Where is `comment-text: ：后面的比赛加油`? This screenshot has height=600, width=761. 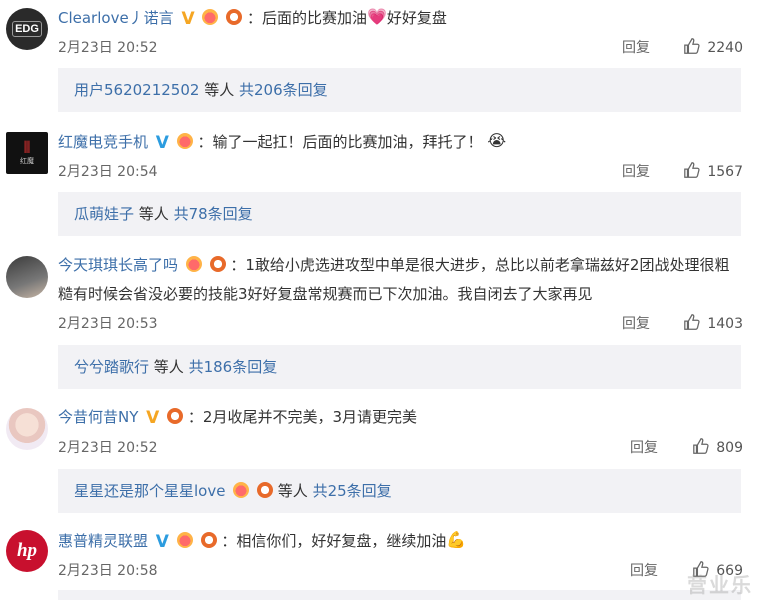 comment-text: ：后面的比赛加油 is located at coordinates (306, 18).